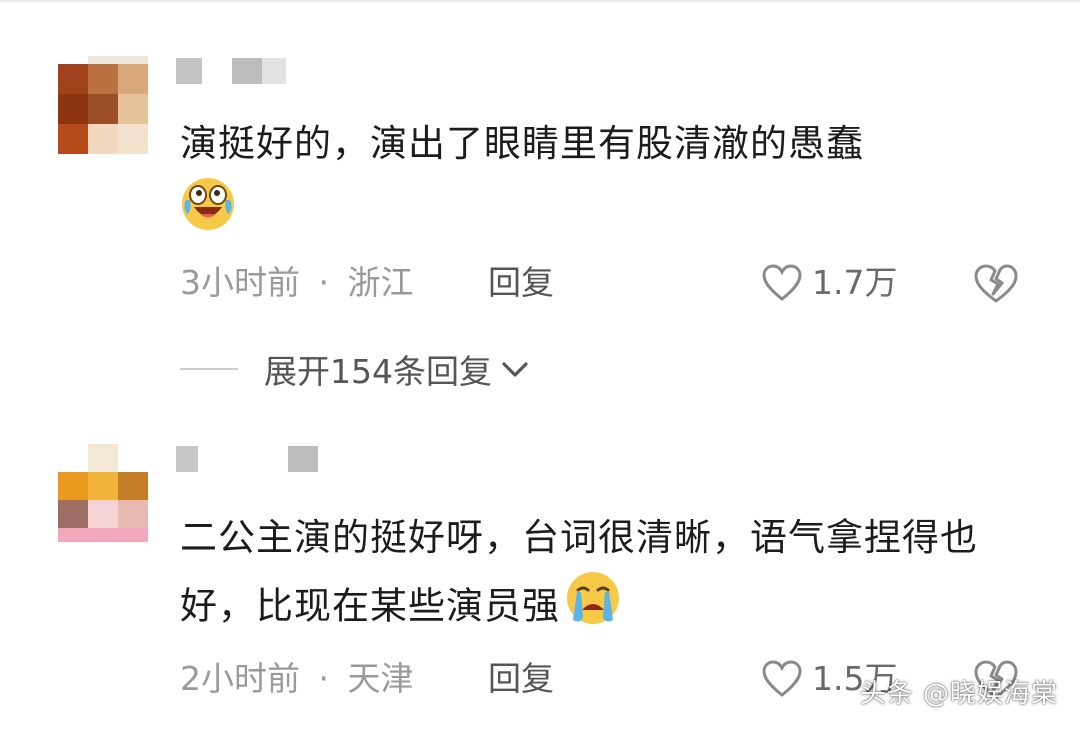 The image size is (1080, 732). I want to click on comment-meta: 3小时前 · 浙江 回复 1.7万, so click(605, 283).